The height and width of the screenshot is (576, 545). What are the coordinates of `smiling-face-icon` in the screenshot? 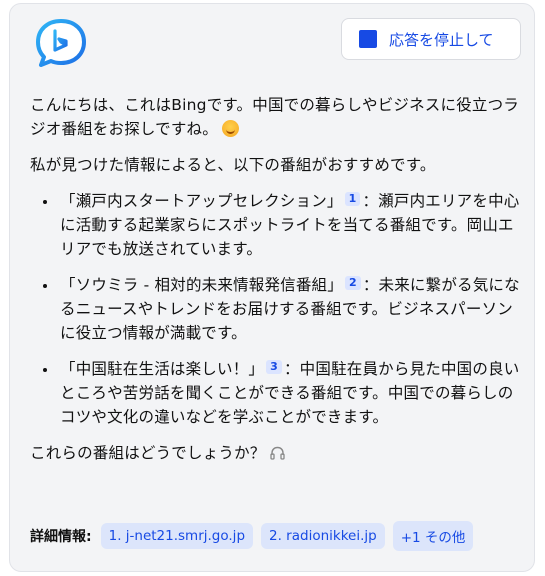 It's located at (230, 128).